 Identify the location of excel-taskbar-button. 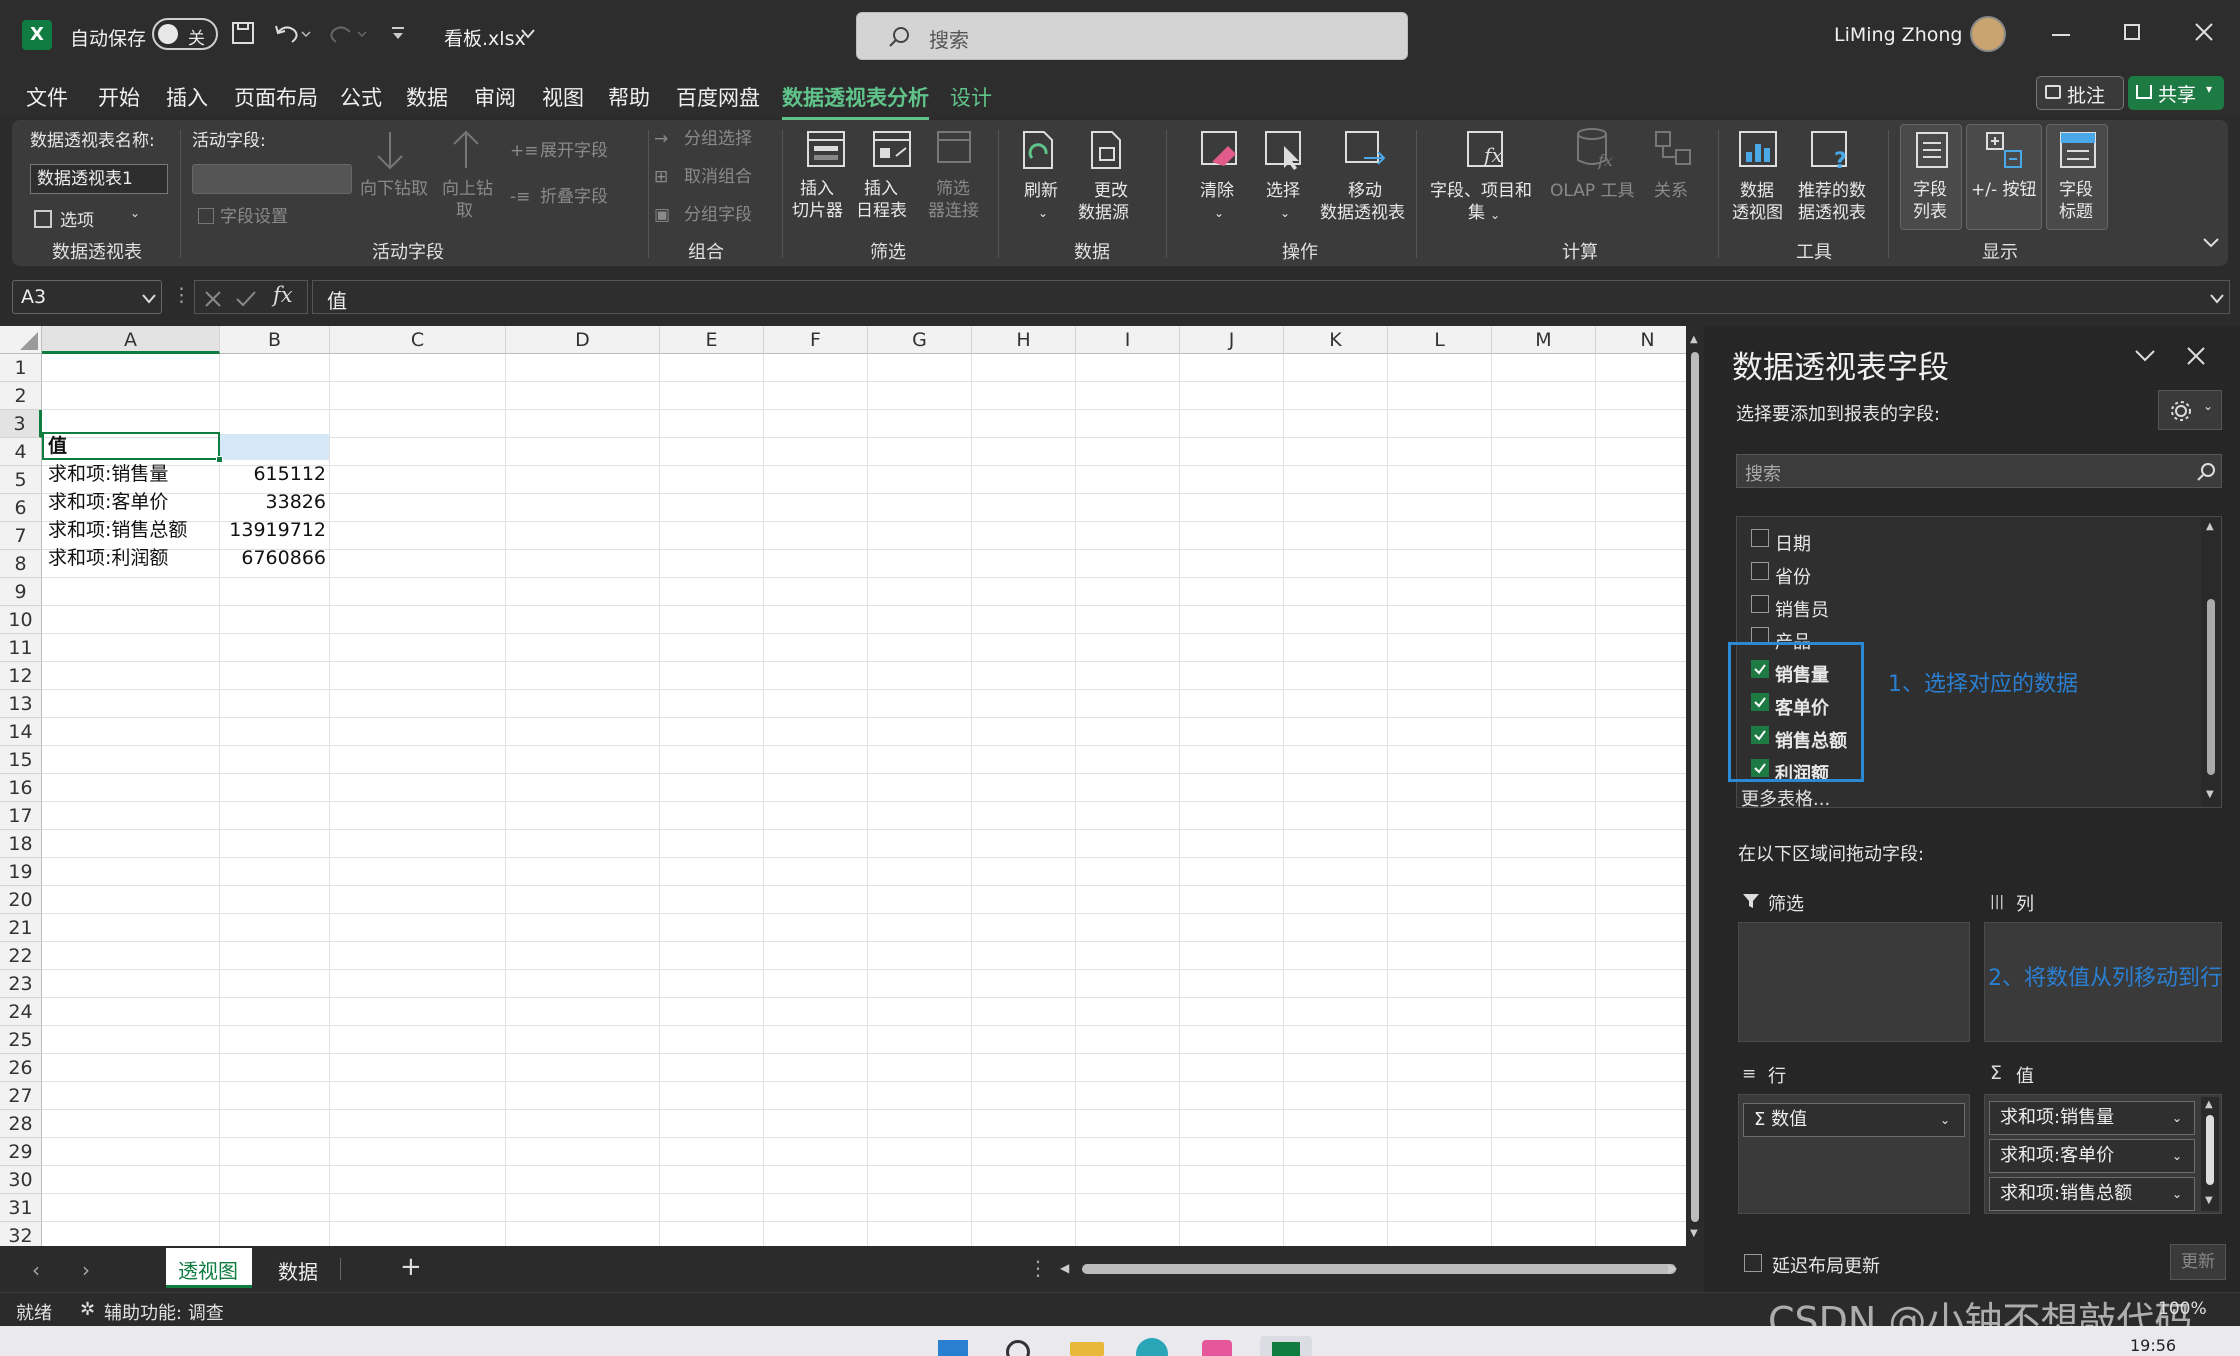
(1286, 1346).